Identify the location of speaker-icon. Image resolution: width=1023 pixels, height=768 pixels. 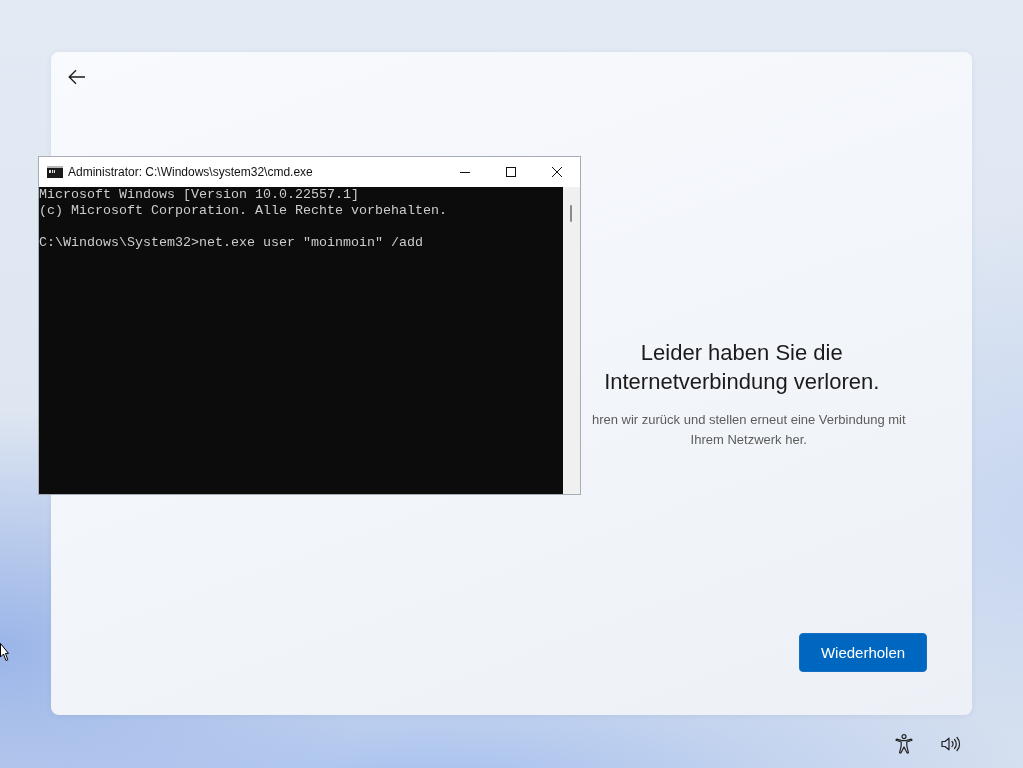
(951, 744).